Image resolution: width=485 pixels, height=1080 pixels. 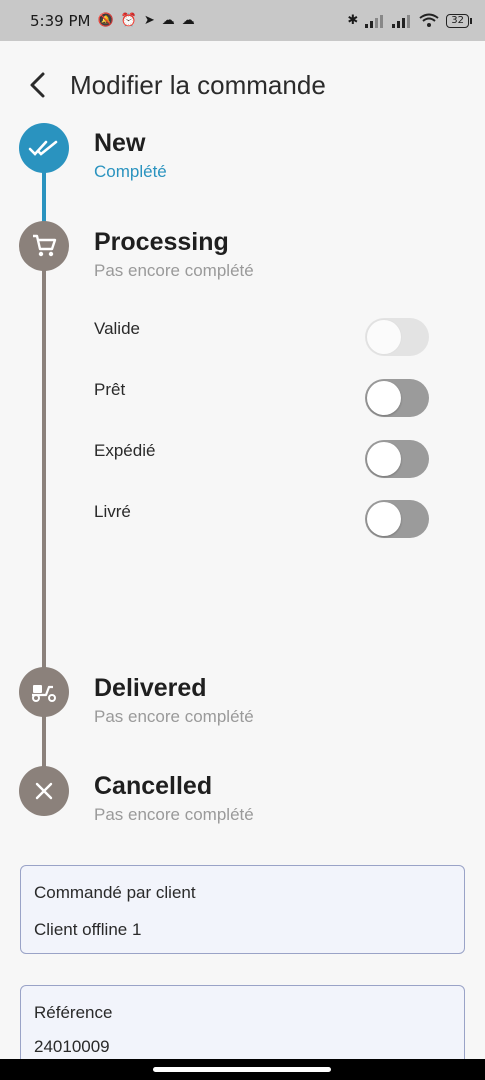 I want to click on reference-value: 24010009, so click(x=72, y=1046).